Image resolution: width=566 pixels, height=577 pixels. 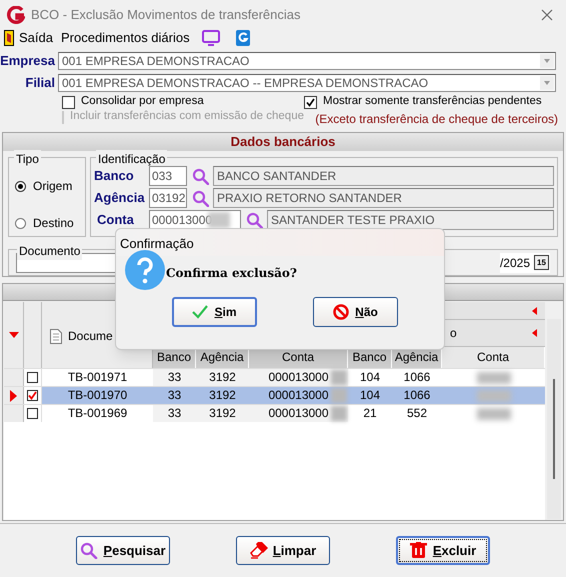 I want to click on table-cell-text: 33, so click(x=174, y=395).